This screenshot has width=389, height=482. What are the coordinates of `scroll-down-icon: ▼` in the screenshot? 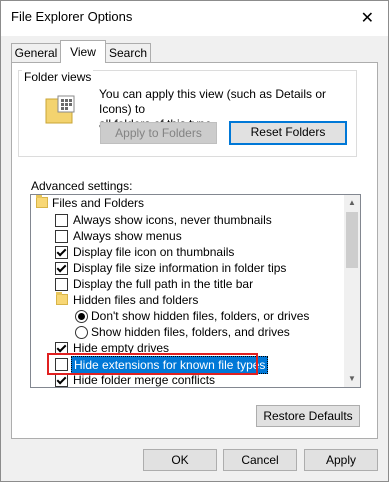 It's located at (352, 379).